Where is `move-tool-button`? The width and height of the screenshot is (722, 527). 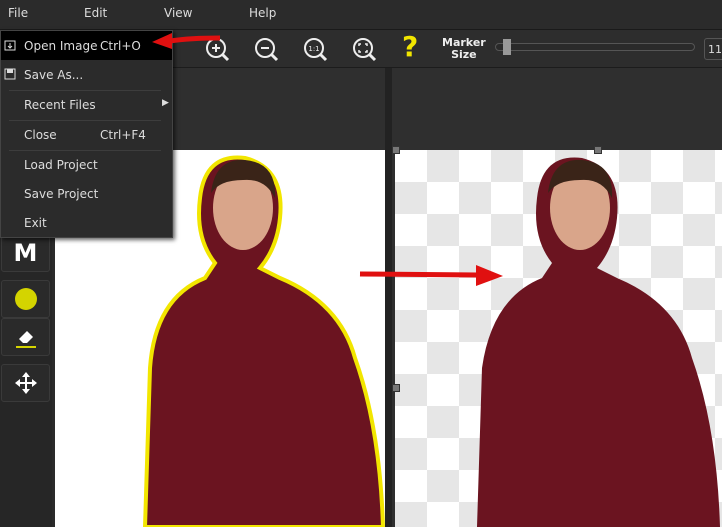
move-tool-button is located at coordinates (25, 383).